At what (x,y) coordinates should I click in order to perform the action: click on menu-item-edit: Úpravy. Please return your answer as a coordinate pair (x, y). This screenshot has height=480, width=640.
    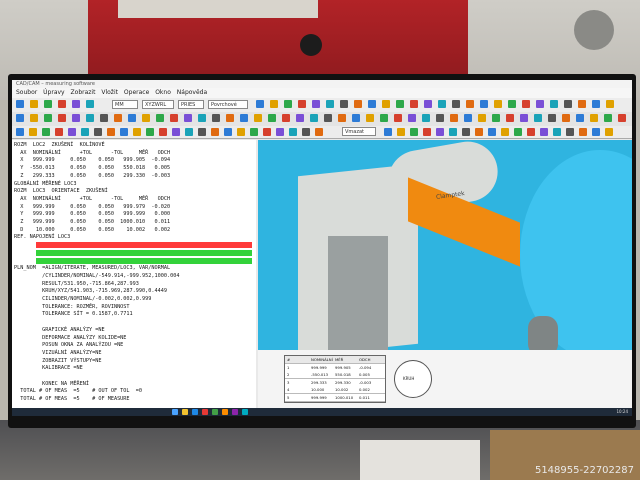
    Looking at the image, I should click on (53, 92).